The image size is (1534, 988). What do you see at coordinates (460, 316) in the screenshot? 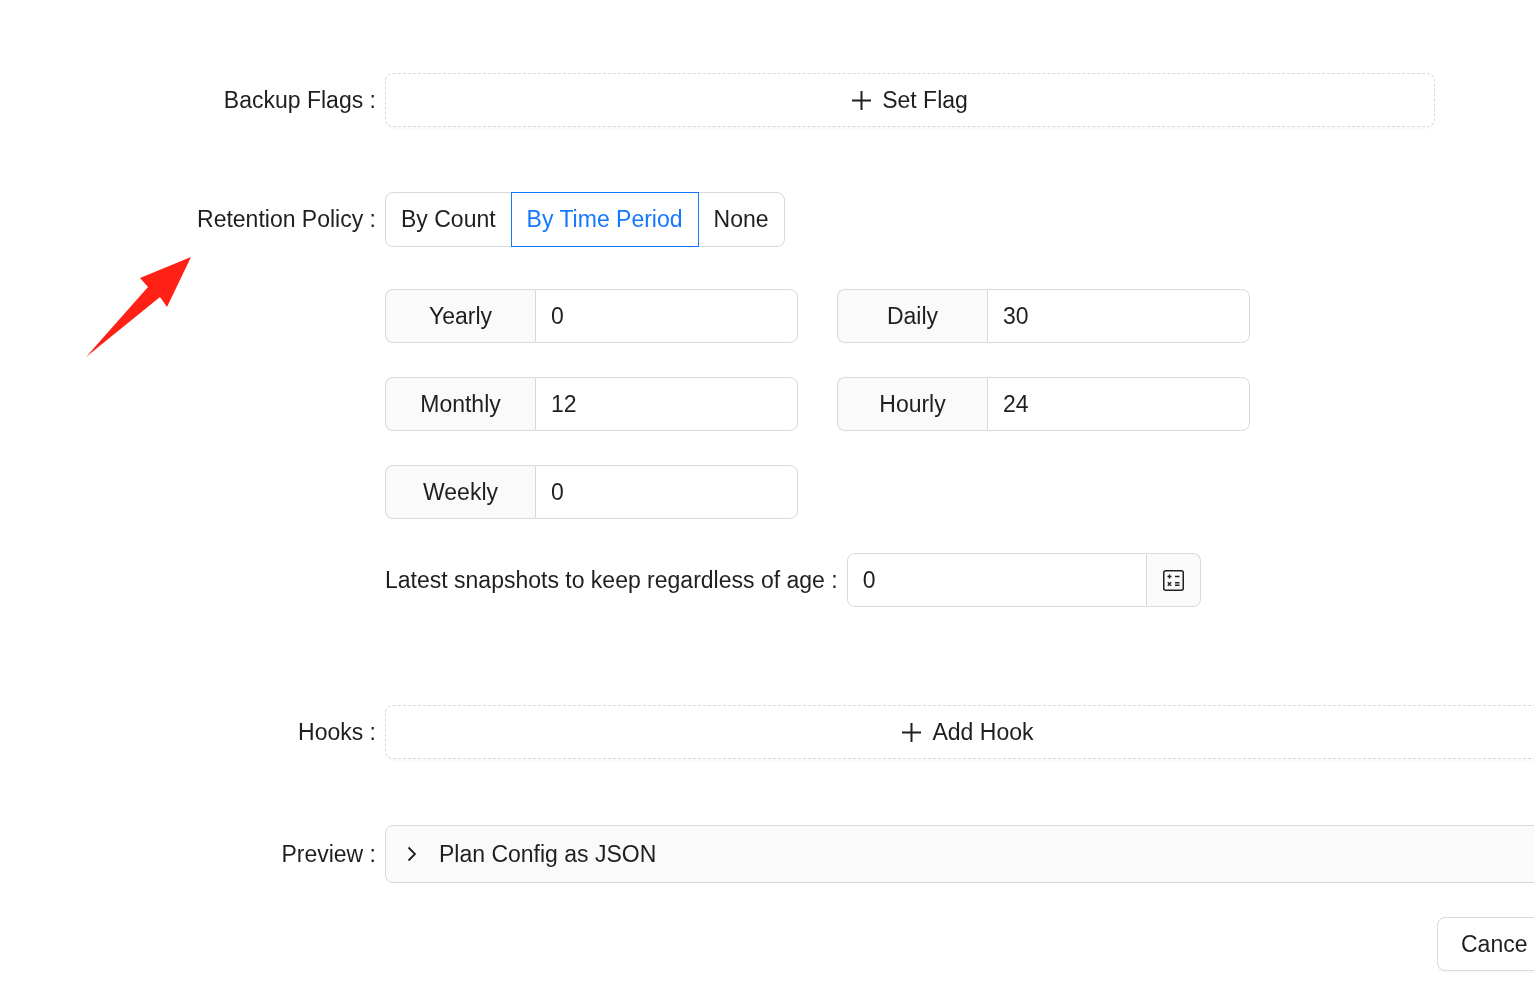
I see `field-label: Yearly` at bounding box center [460, 316].